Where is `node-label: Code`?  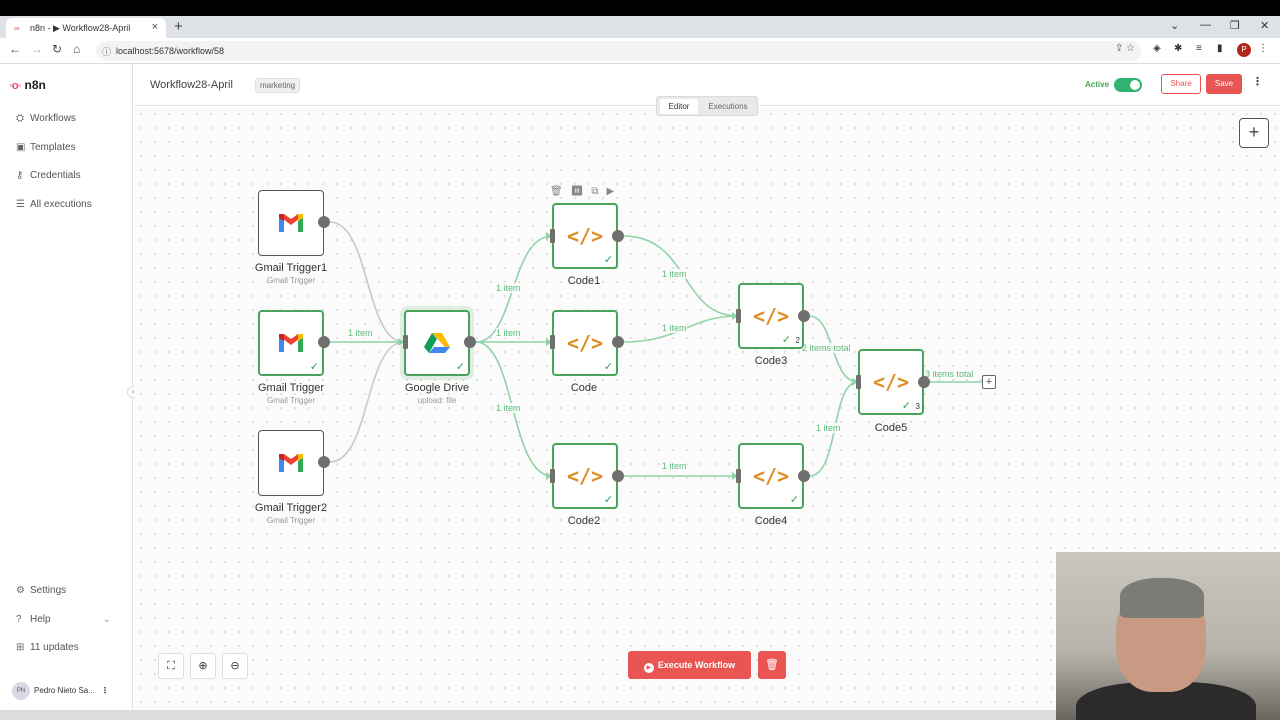 node-label: Code is located at coordinates (584, 388).